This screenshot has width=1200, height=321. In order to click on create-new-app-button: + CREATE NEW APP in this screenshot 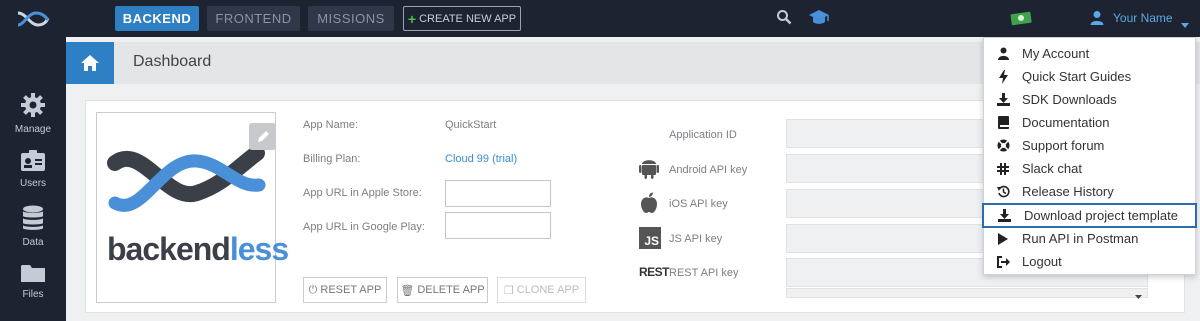, I will do `click(462, 18)`.